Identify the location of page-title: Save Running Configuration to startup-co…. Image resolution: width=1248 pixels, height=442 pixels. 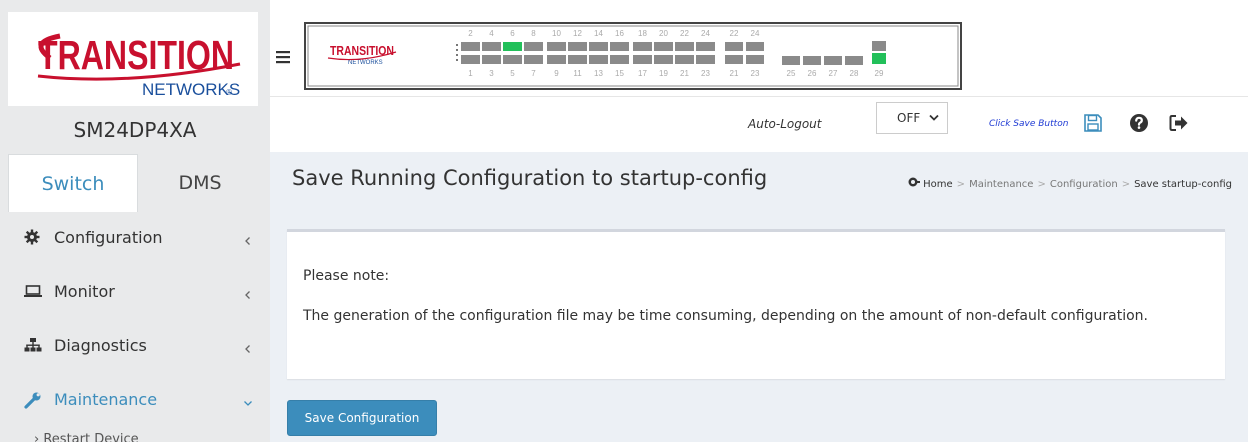
(530, 178).